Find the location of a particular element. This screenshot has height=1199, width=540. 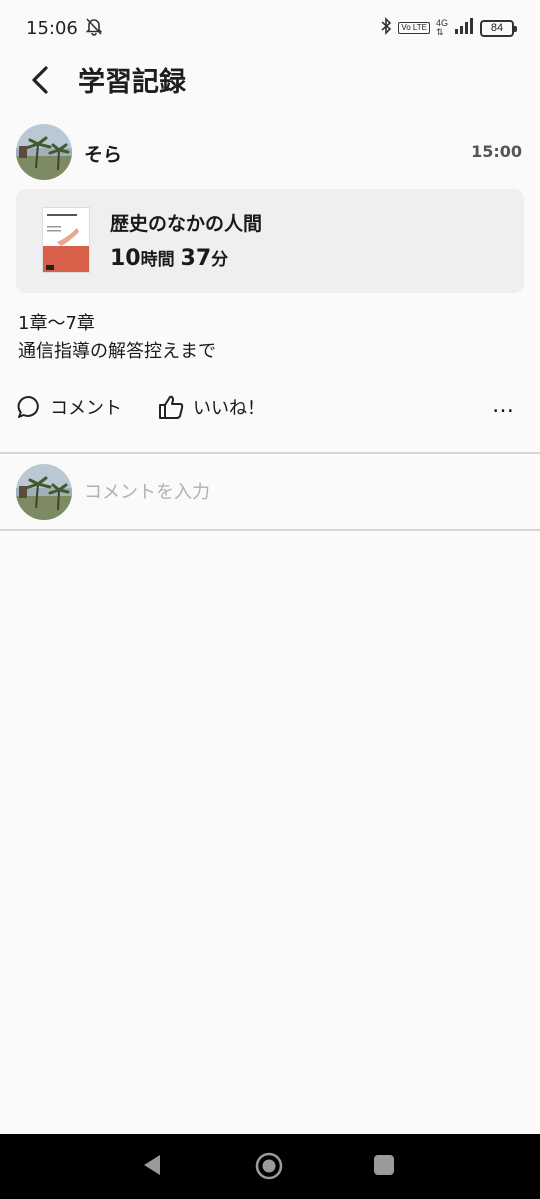

nav-back-button is located at coordinates (152, 1167).